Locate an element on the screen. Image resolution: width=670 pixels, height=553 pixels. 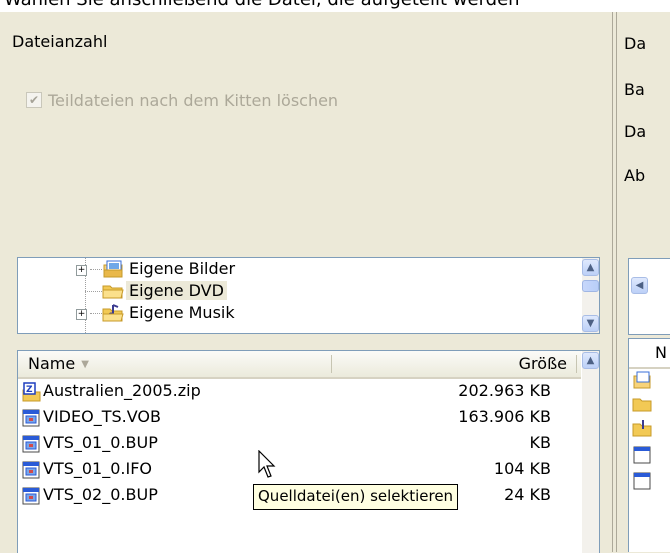
right-label: Ab is located at coordinates (635, 175).